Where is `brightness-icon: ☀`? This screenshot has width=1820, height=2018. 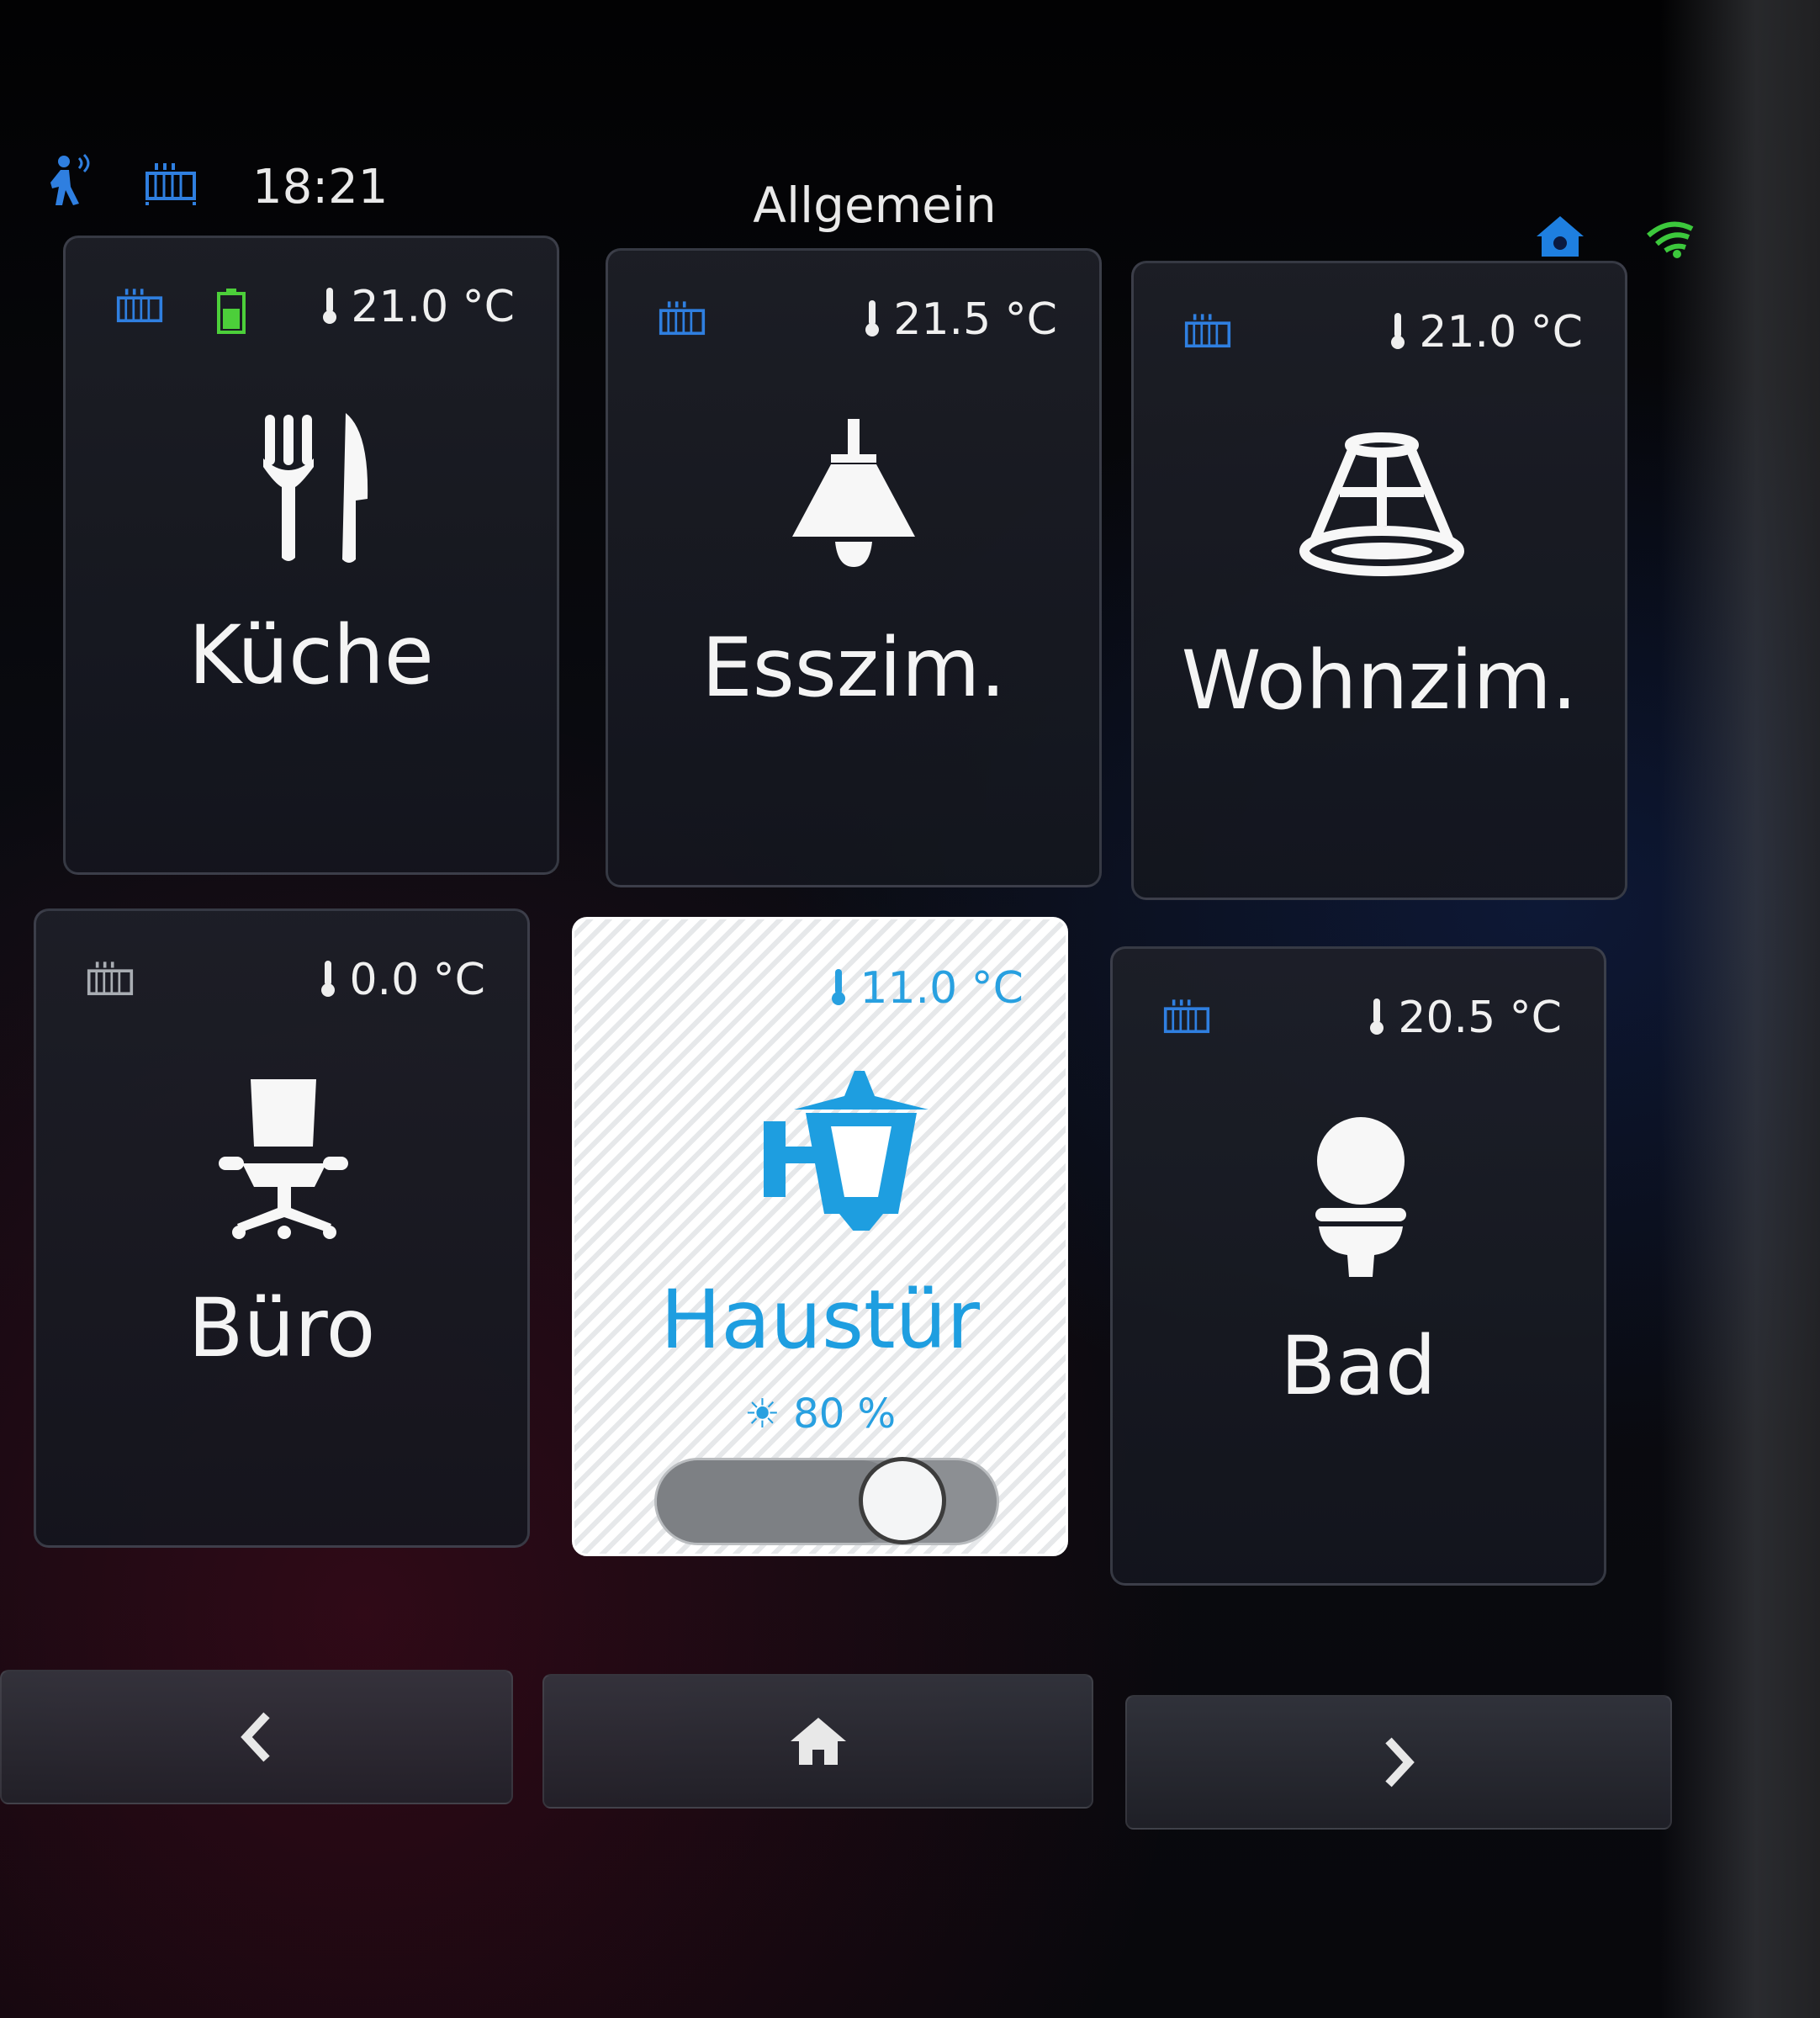
brightness-icon: ☀ is located at coordinates (768, 1414).